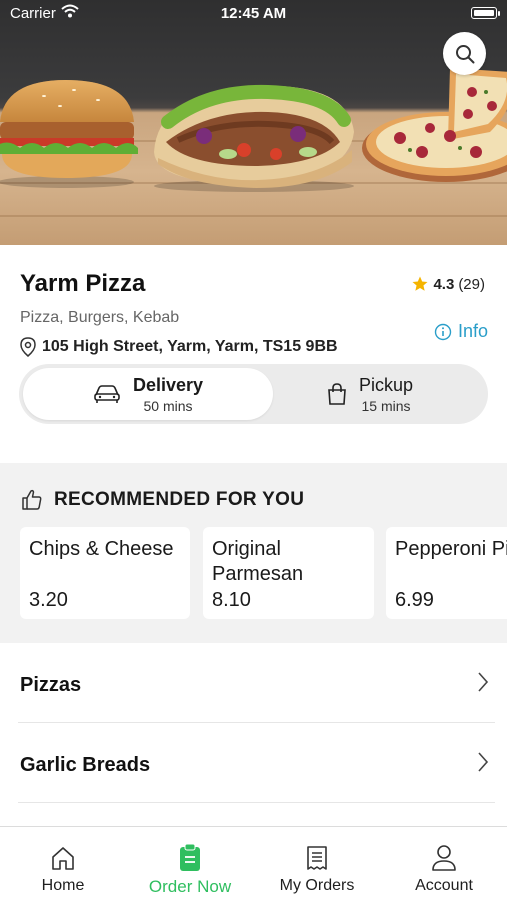  Describe the element at coordinates (258, 561) in the screenshot. I see `recommended-item-name: Original Parmesan` at that location.